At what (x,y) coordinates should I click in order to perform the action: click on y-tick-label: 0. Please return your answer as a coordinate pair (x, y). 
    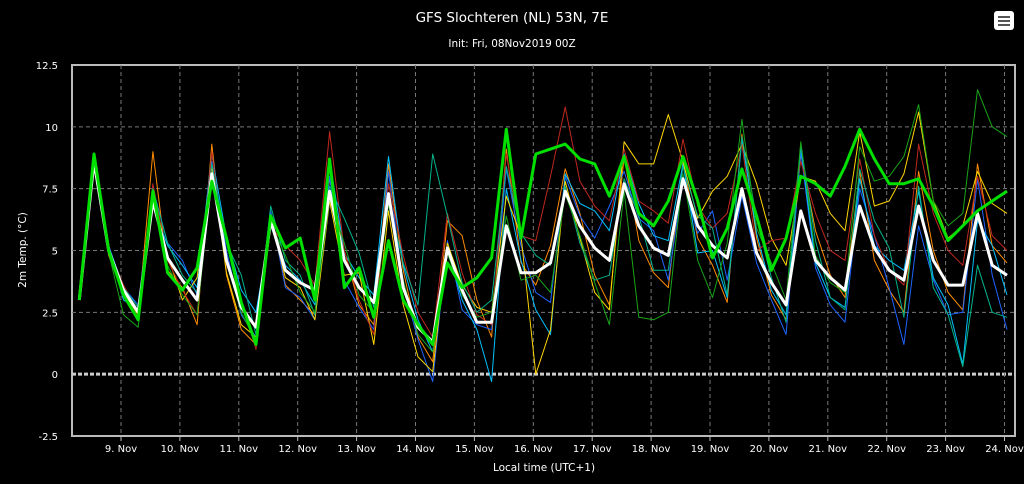
    Looking at the image, I should click on (55, 375).